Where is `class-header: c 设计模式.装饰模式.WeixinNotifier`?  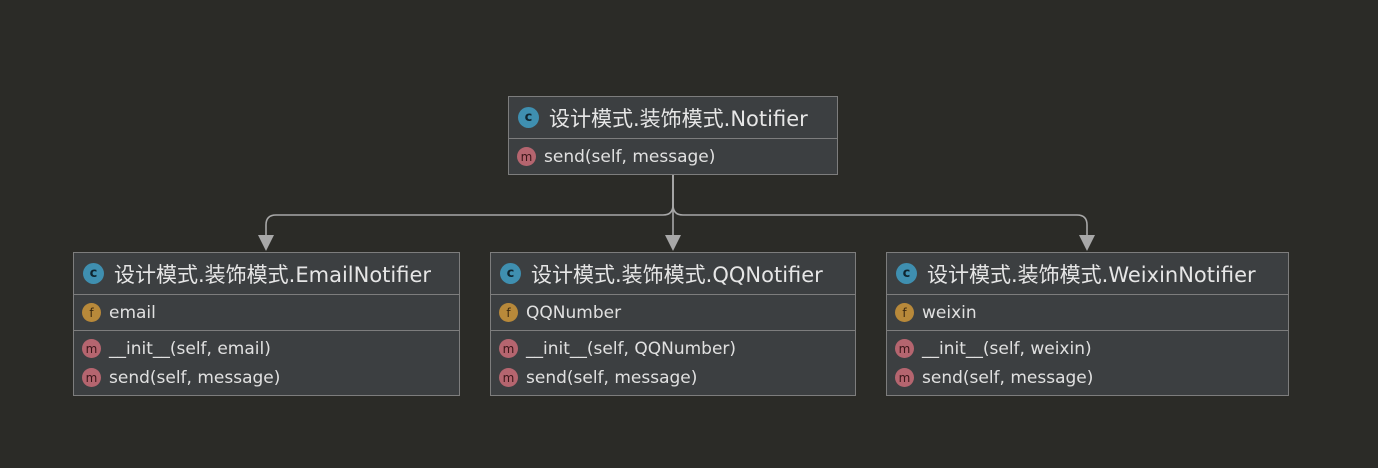
class-header: c 设计模式.装饰模式.WeixinNotifier is located at coordinates (1087, 274).